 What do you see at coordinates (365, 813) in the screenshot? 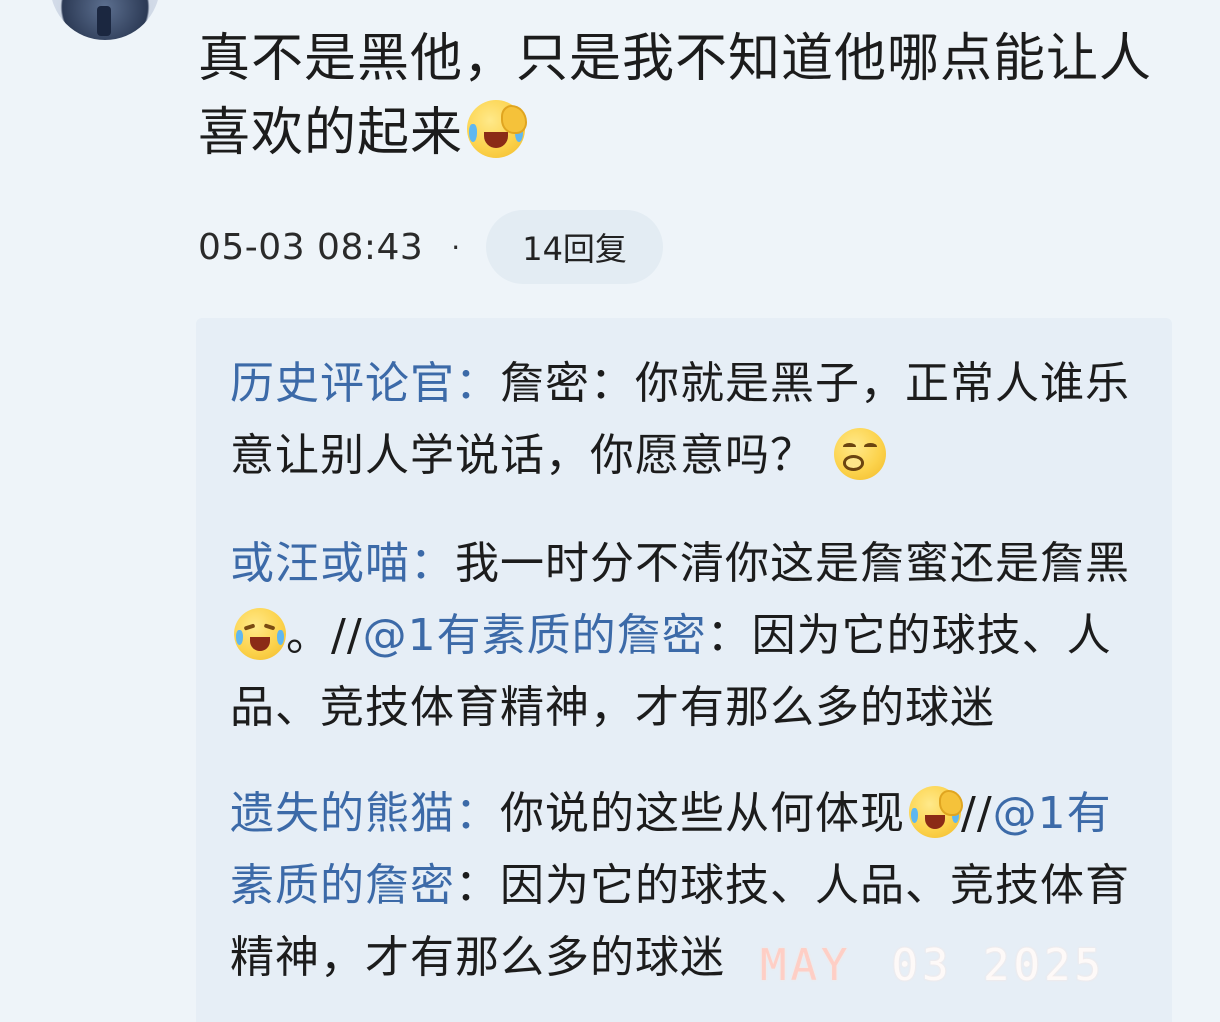
I see `reply-author: 遗失的熊猫：` at bounding box center [365, 813].